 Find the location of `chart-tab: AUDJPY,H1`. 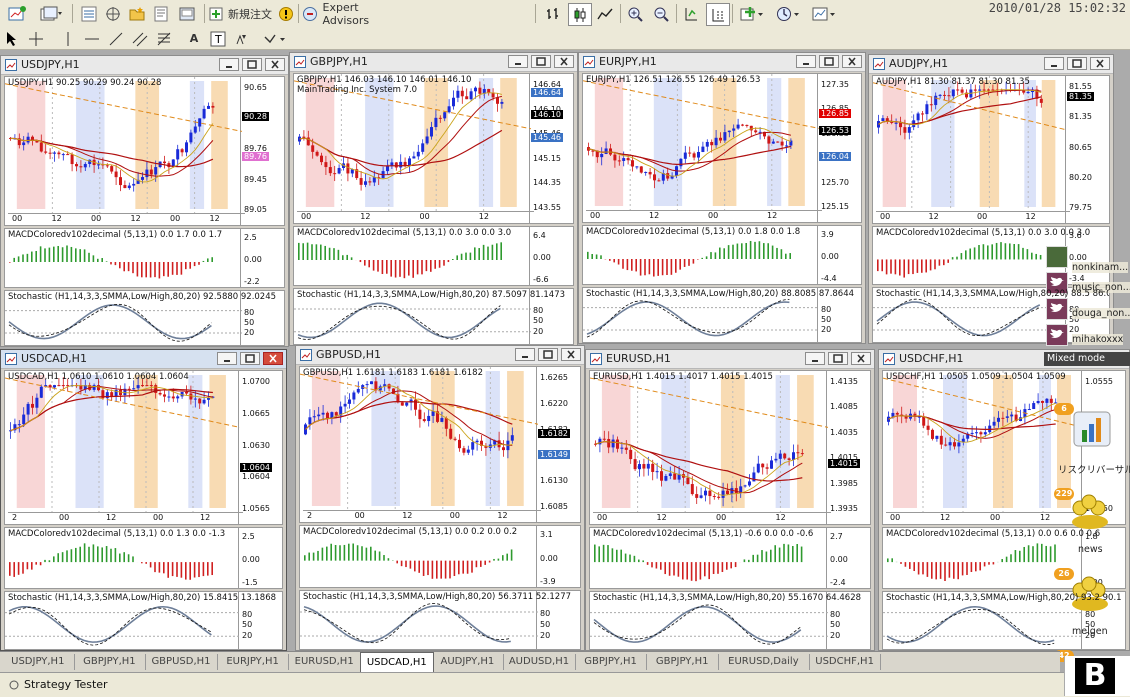

chart-tab: AUDJPY,H1 is located at coordinates (468, 662).